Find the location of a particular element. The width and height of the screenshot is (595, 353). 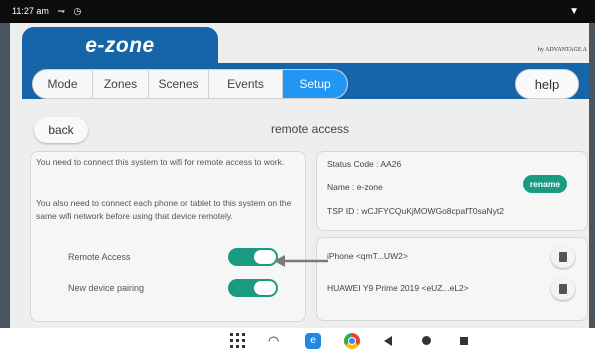

left-edge is located at coordinates (5, 175).